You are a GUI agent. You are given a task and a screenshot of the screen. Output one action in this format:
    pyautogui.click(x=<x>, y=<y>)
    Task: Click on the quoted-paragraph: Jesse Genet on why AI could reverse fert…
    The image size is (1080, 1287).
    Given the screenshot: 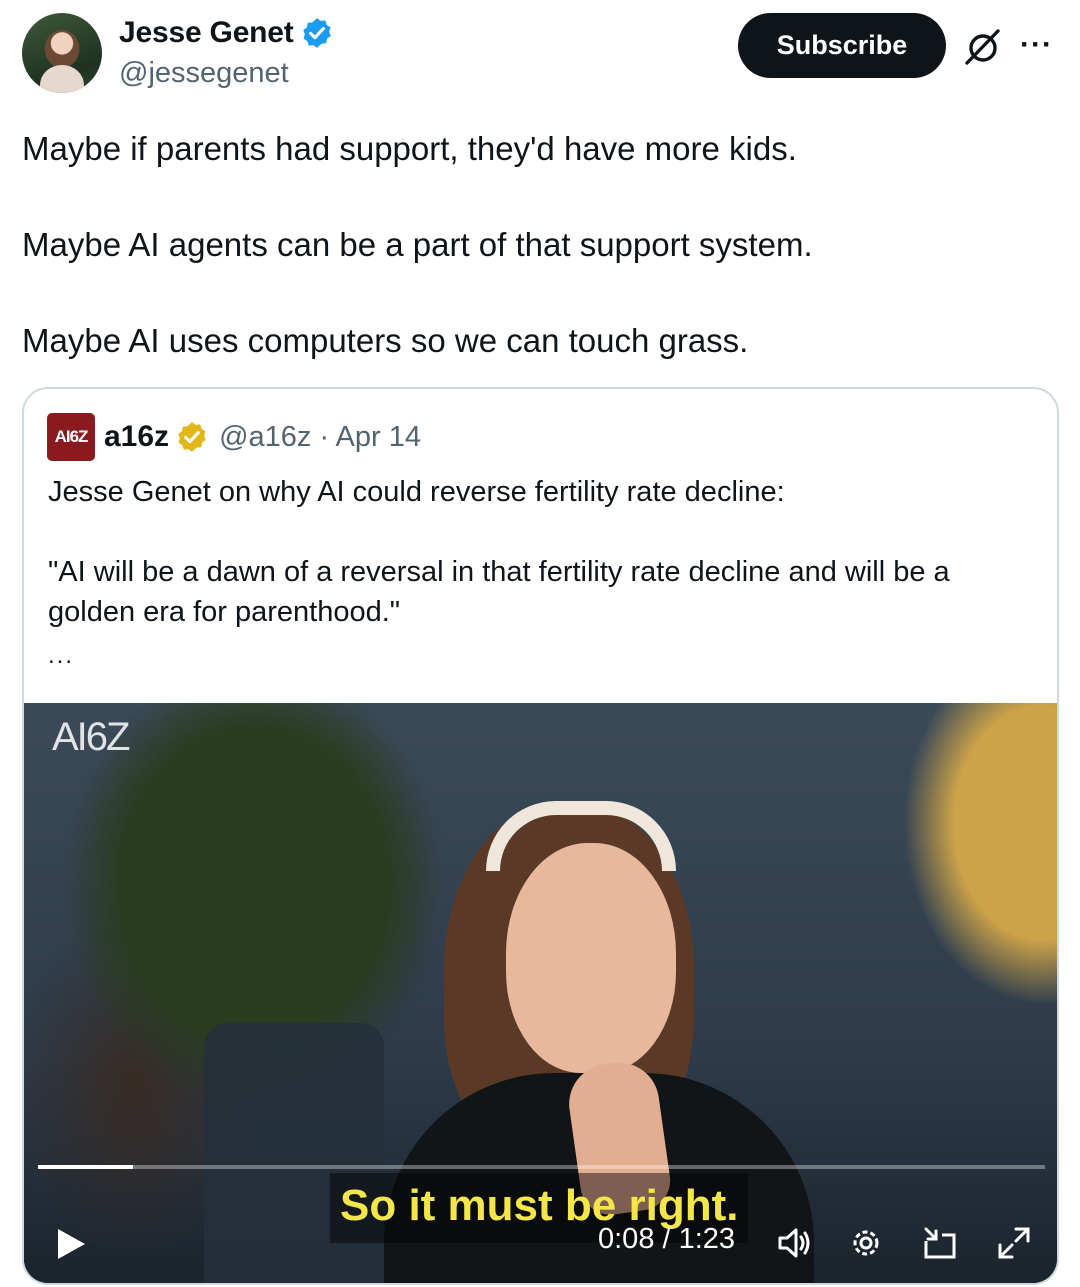 What is the action you would take?
    pyautogui.click(x=416, y=492)
    